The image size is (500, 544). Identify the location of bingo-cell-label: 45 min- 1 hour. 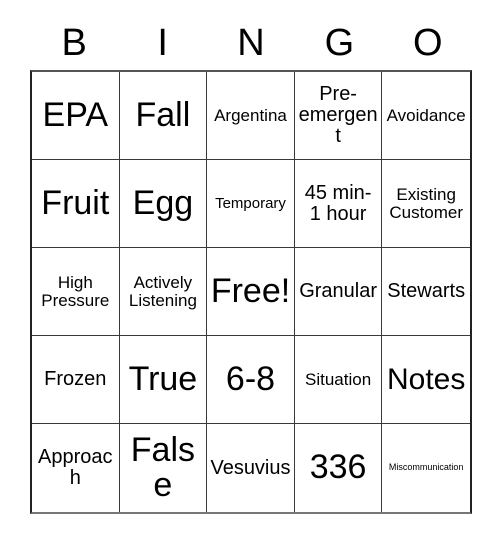
(338, 203).